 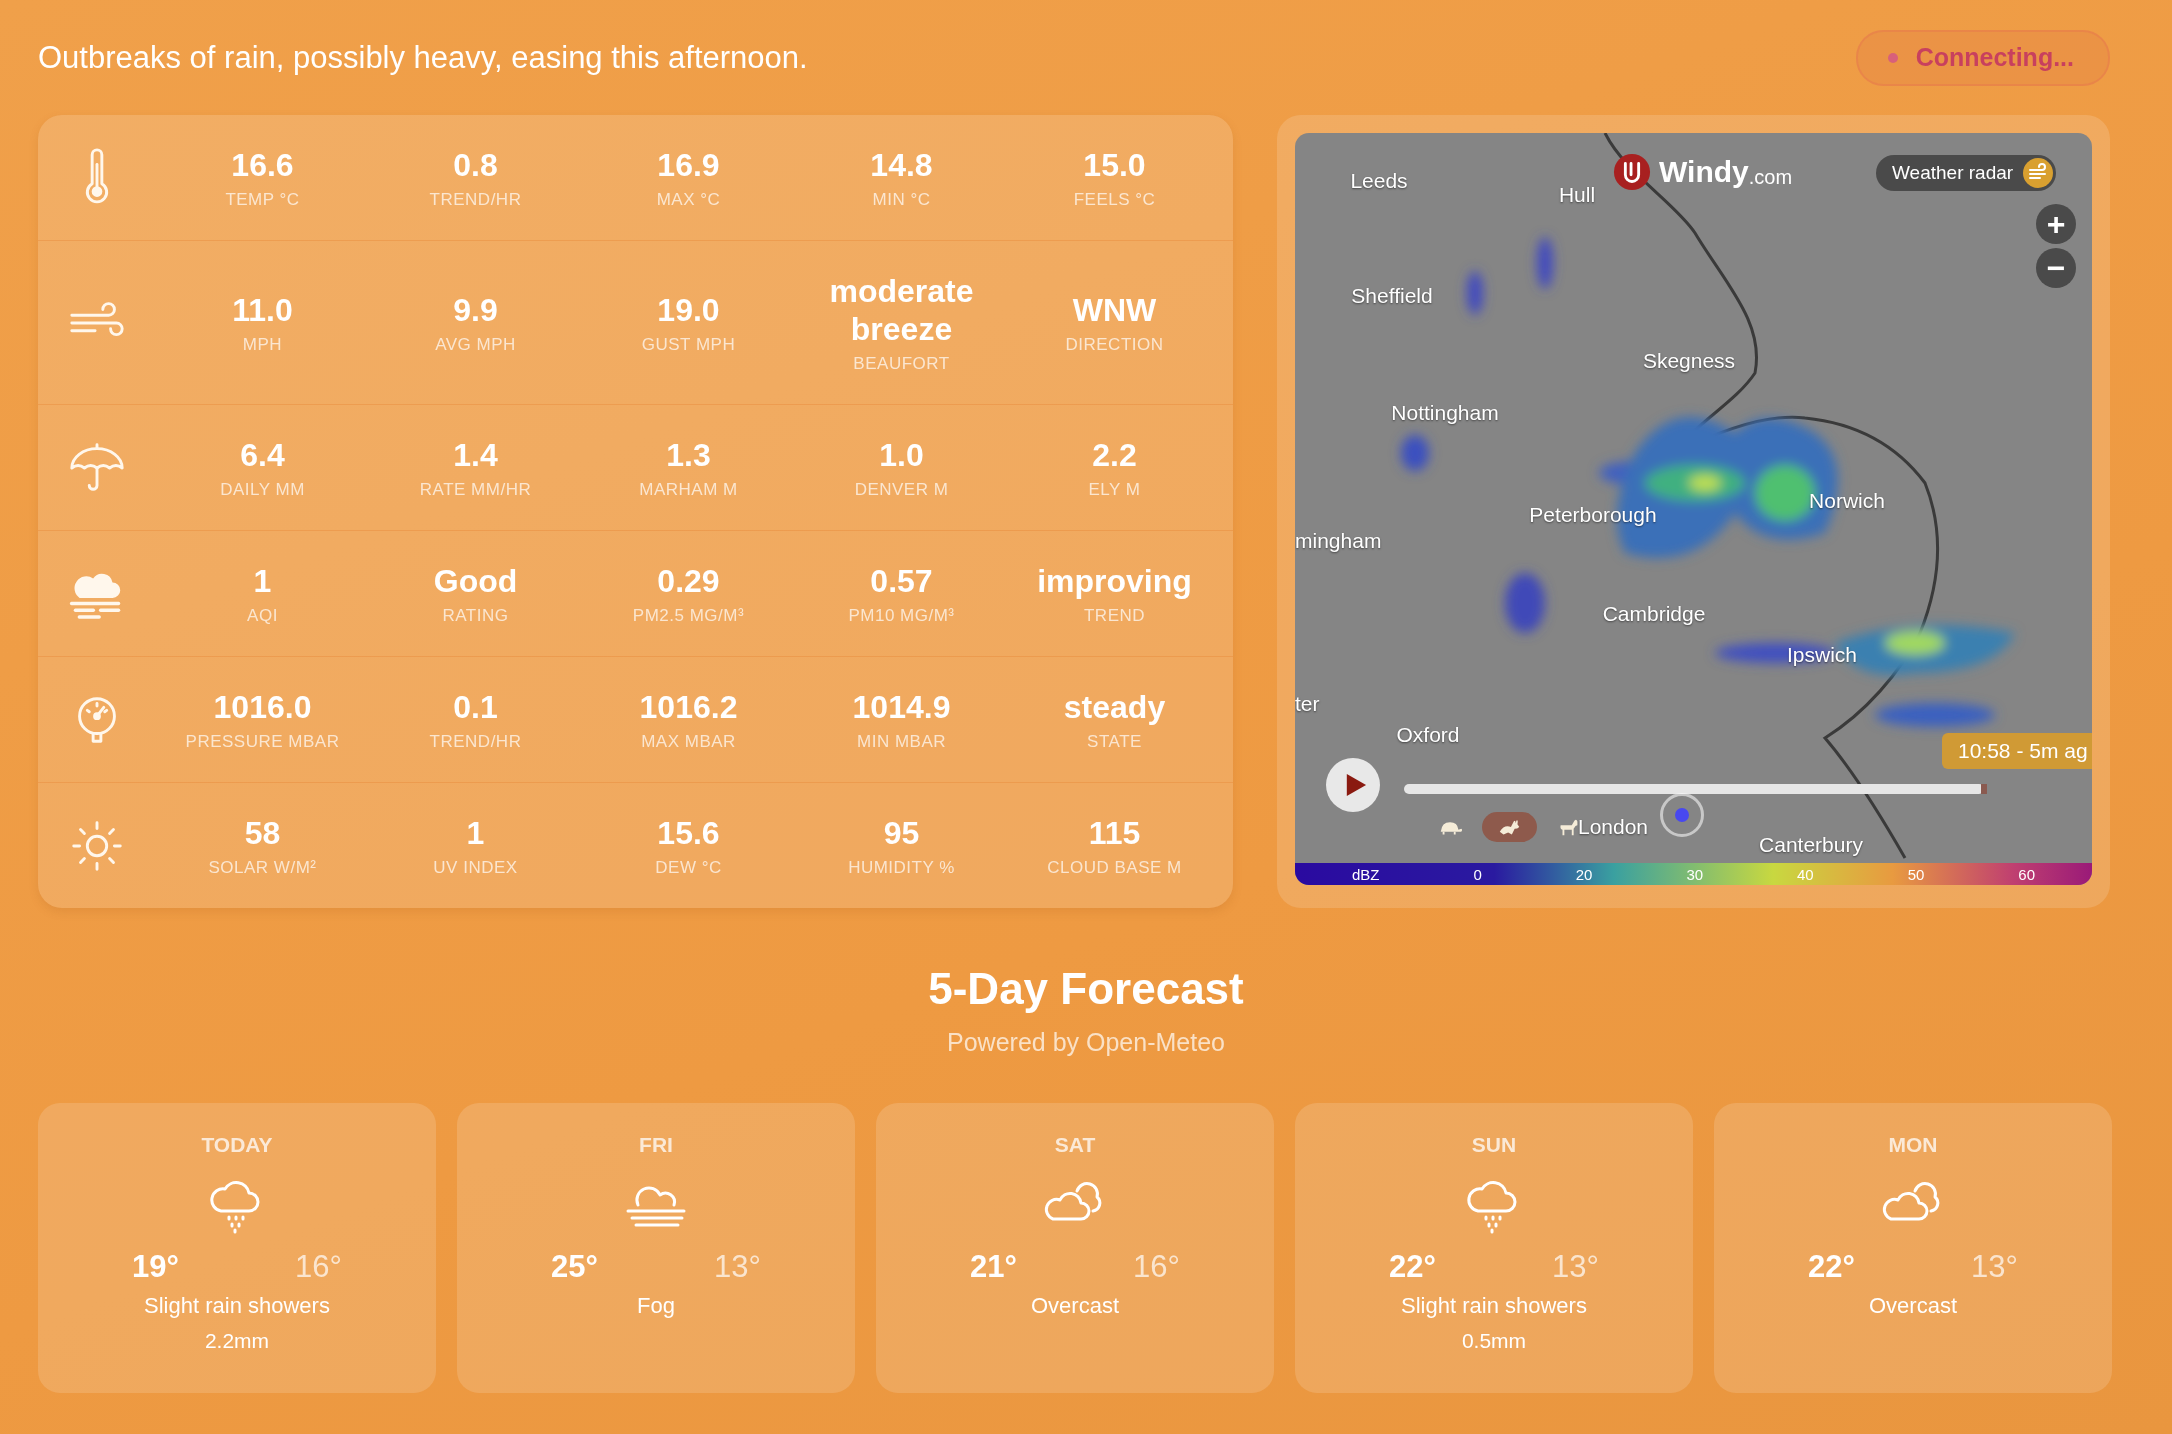 I want to click on forecast-title: 5-Day Forecast, so click(x=1086, y=989).